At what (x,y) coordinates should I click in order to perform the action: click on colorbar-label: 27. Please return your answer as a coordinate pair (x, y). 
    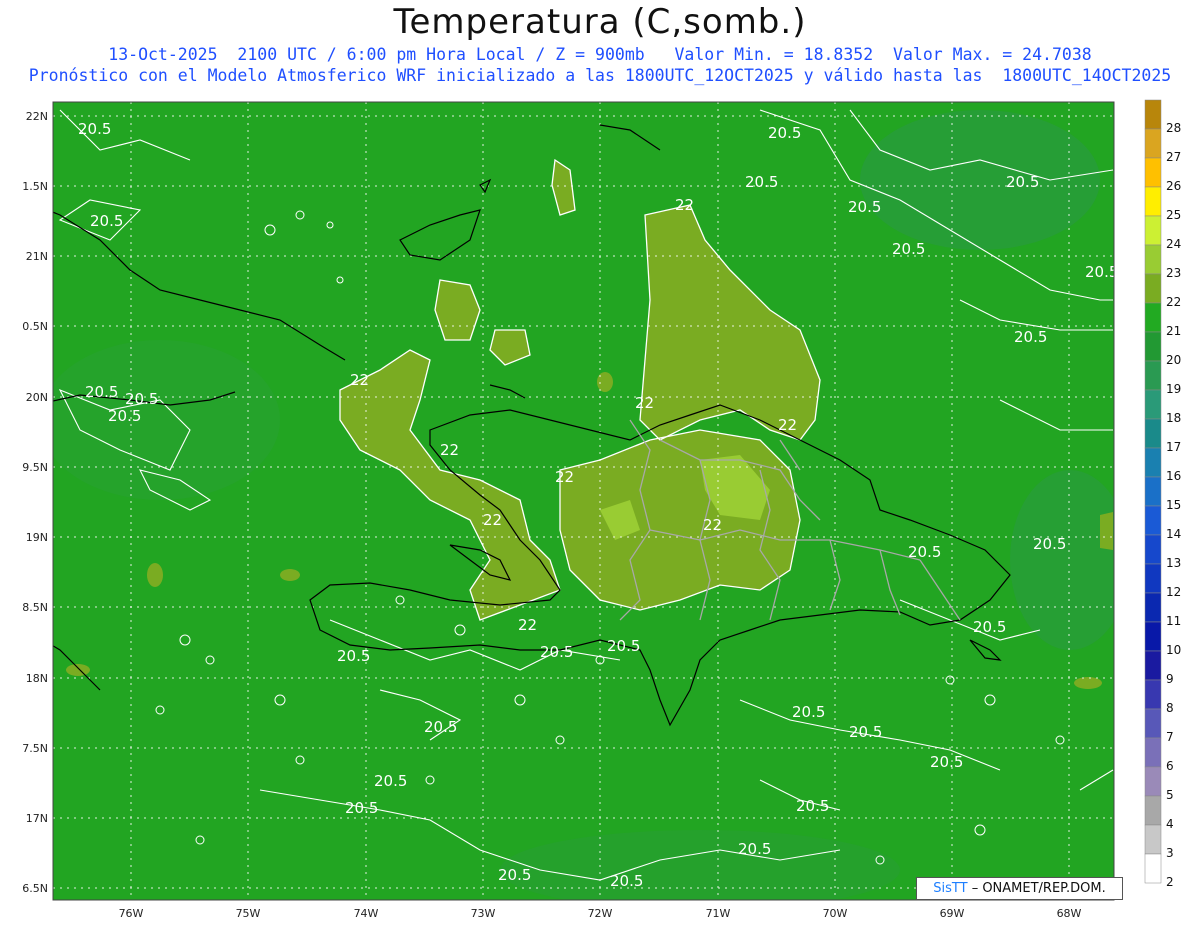
    Looking at the image, I should click on (1173, 157).